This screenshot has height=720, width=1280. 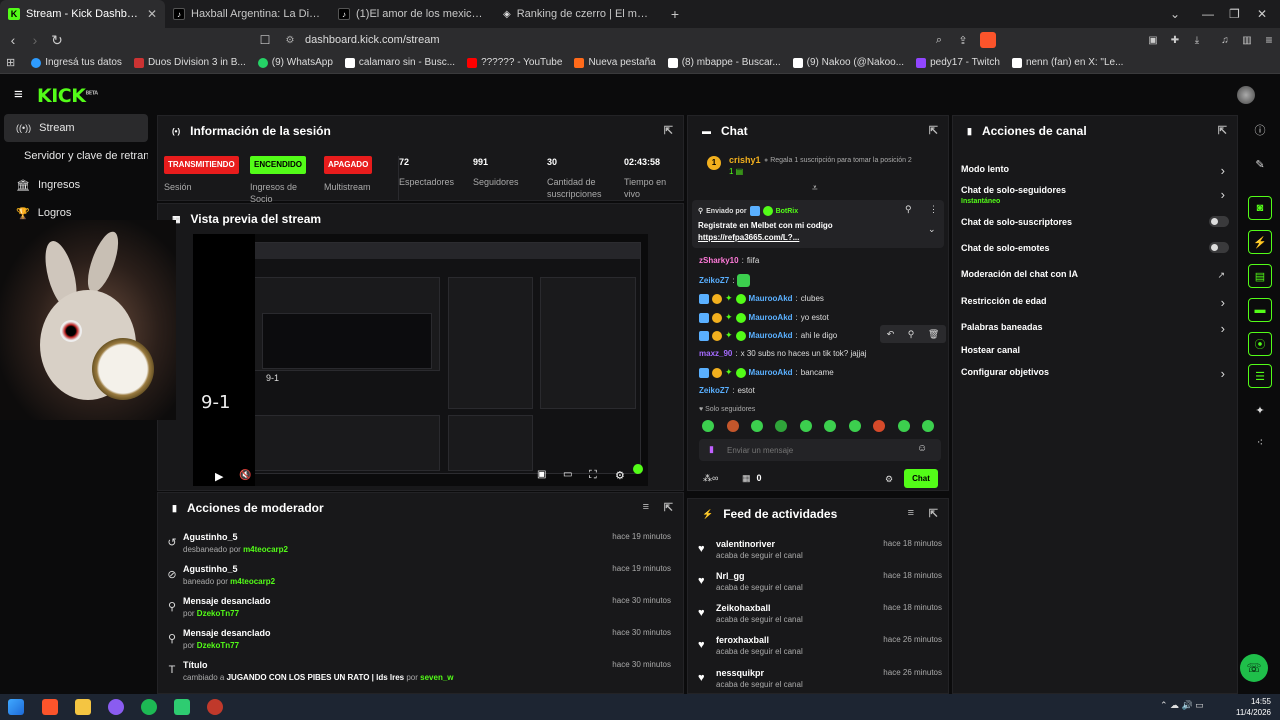 I want to click on forward-icon: ›, so click(x=35, y=40).